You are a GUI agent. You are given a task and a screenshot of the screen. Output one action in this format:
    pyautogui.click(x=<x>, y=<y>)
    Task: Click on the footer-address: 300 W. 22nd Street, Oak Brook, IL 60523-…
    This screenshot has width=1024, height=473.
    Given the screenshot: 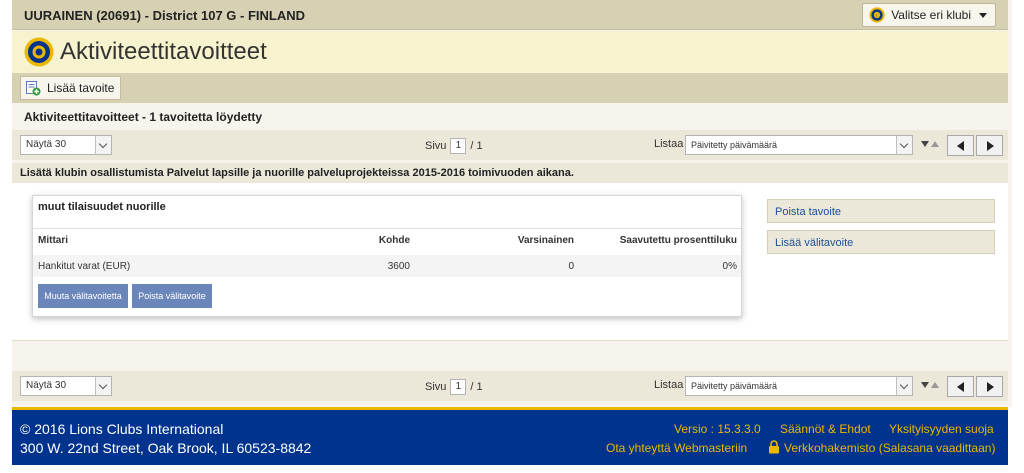 What is the action you would take?
    pyautogui.click(x=166, y=448)
    